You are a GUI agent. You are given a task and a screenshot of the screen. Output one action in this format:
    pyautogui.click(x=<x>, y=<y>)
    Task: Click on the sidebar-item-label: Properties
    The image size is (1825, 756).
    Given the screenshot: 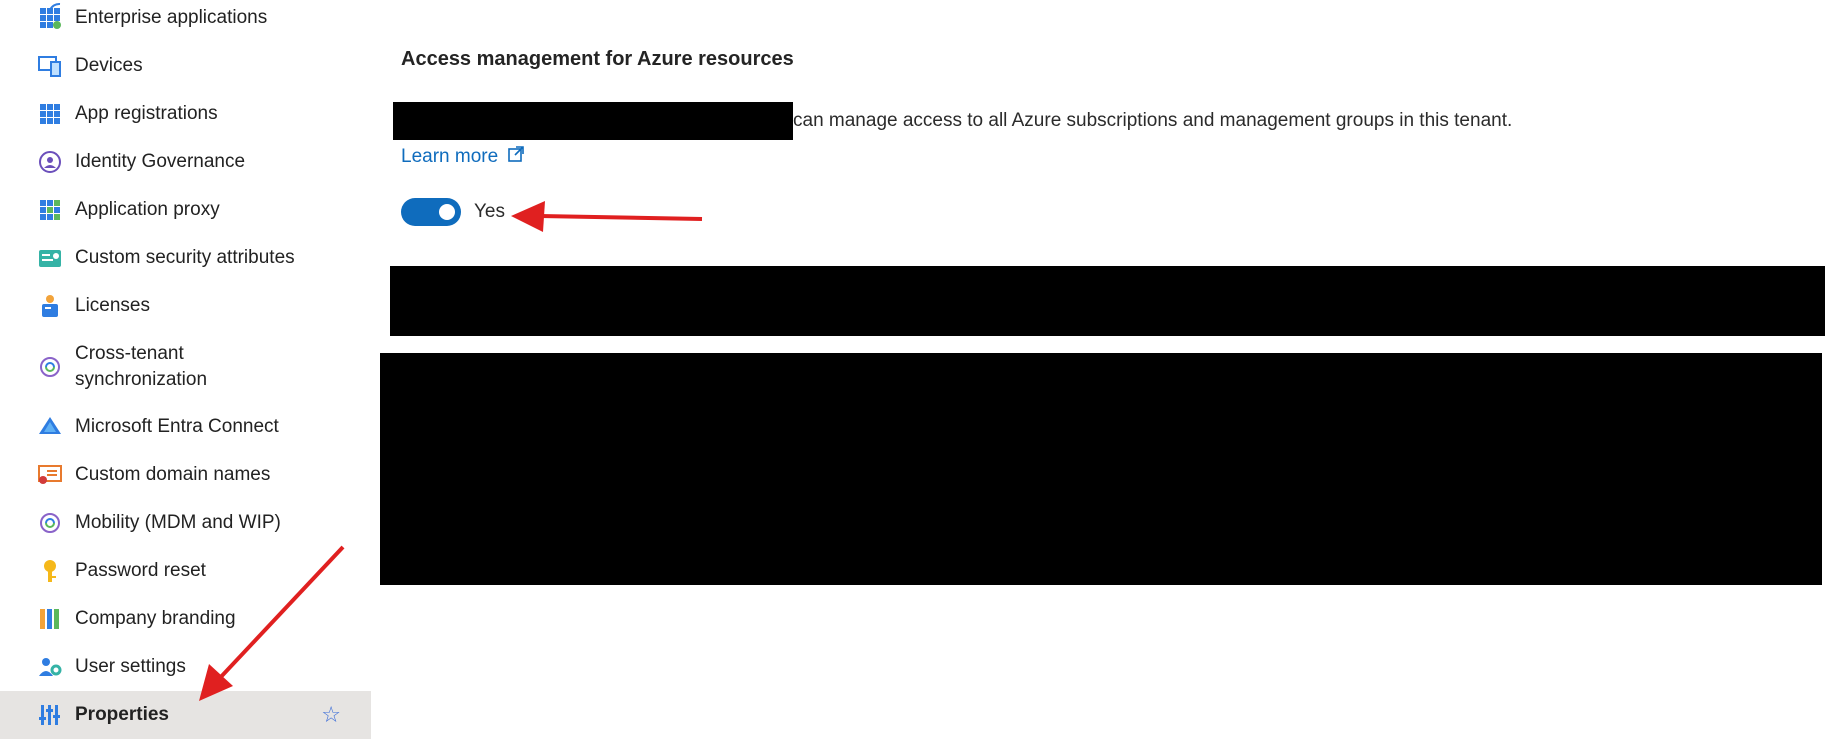 What is the action you would take?
    pyautogui.click(x=122, y=714)
    